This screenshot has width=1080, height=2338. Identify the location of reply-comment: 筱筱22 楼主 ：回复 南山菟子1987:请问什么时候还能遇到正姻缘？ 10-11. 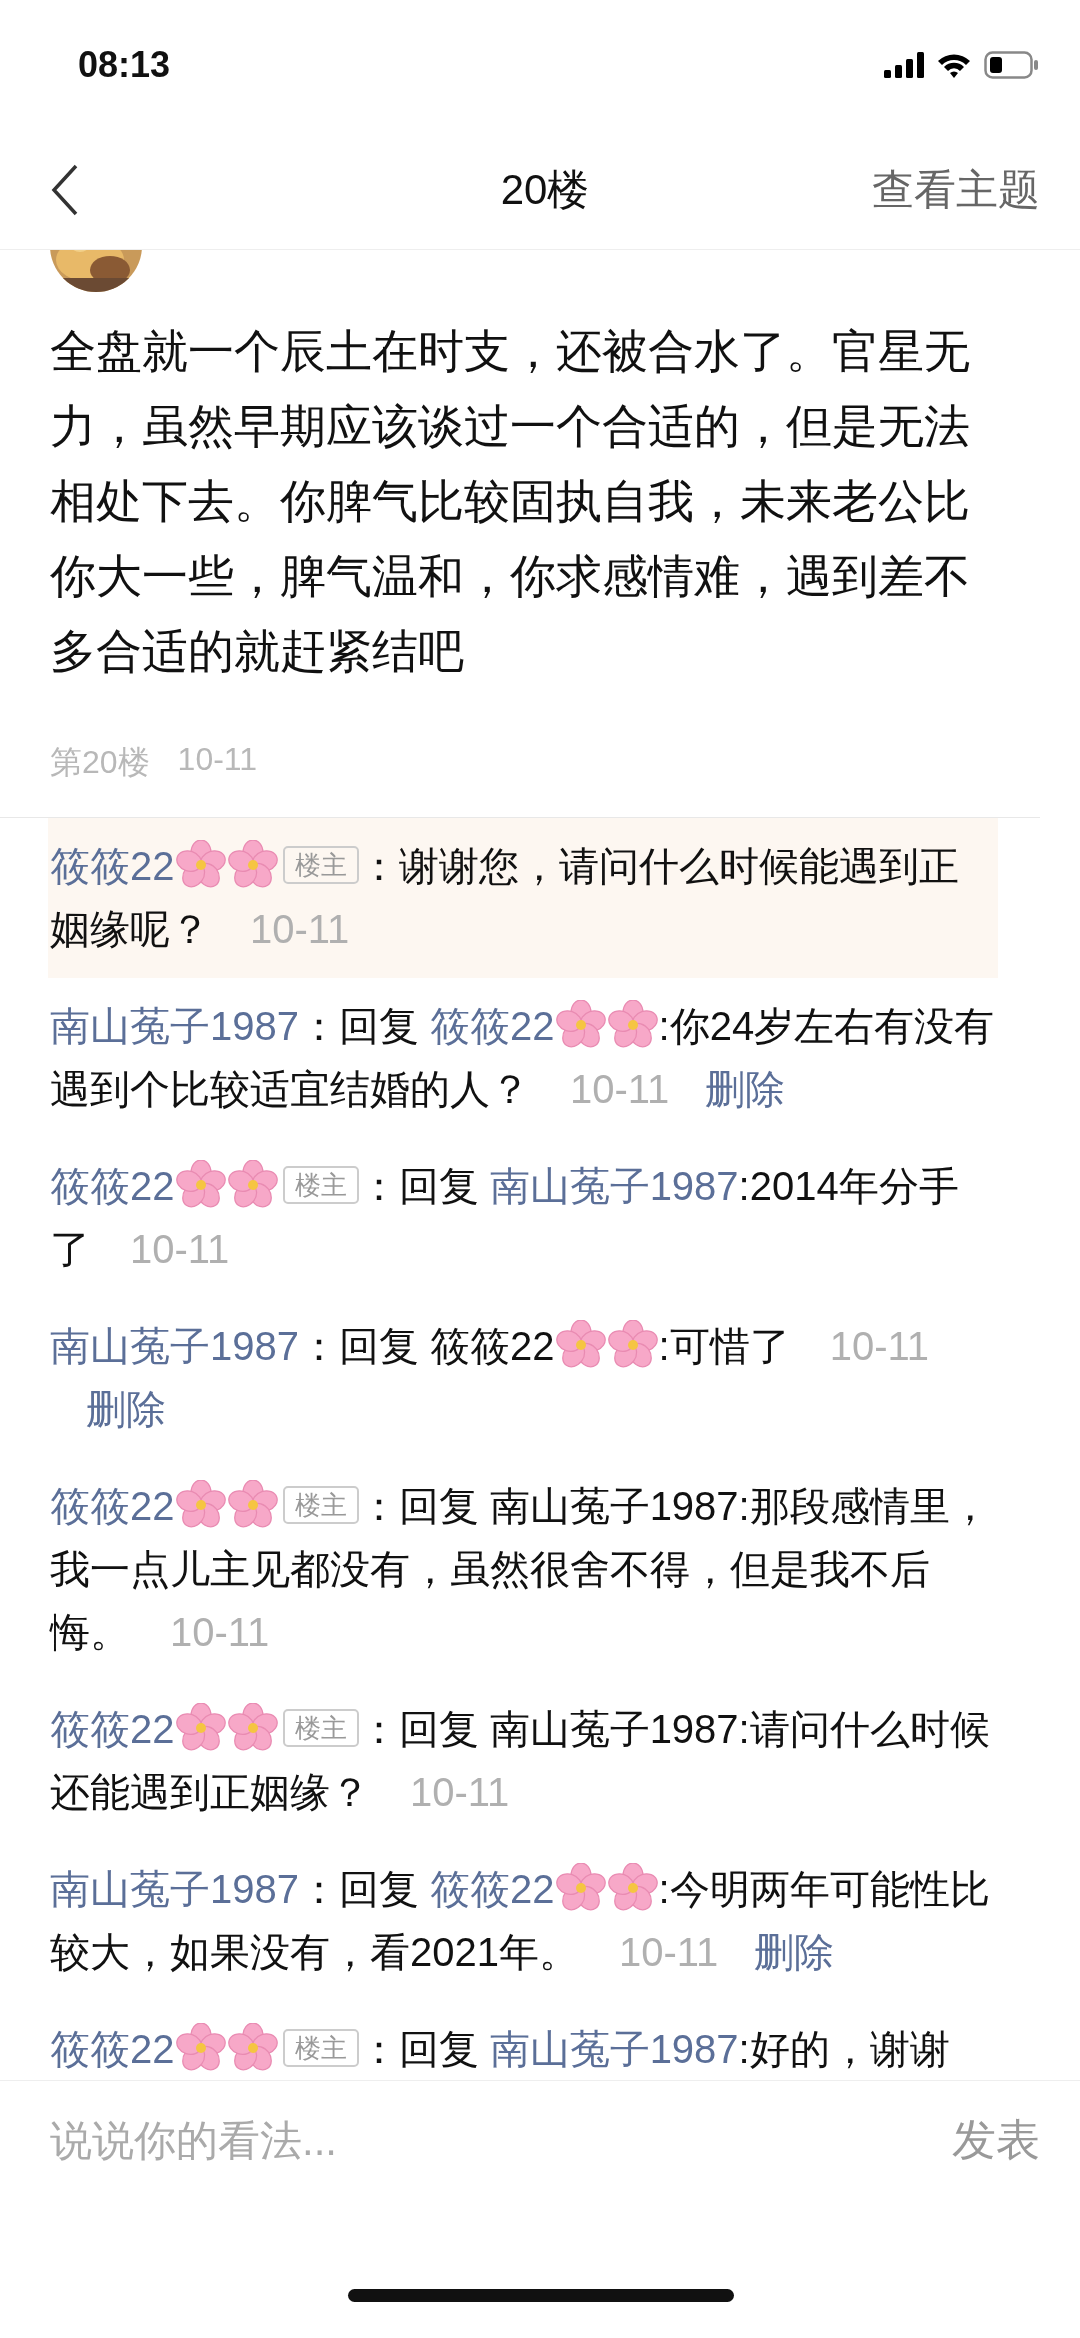
(523, 1761).